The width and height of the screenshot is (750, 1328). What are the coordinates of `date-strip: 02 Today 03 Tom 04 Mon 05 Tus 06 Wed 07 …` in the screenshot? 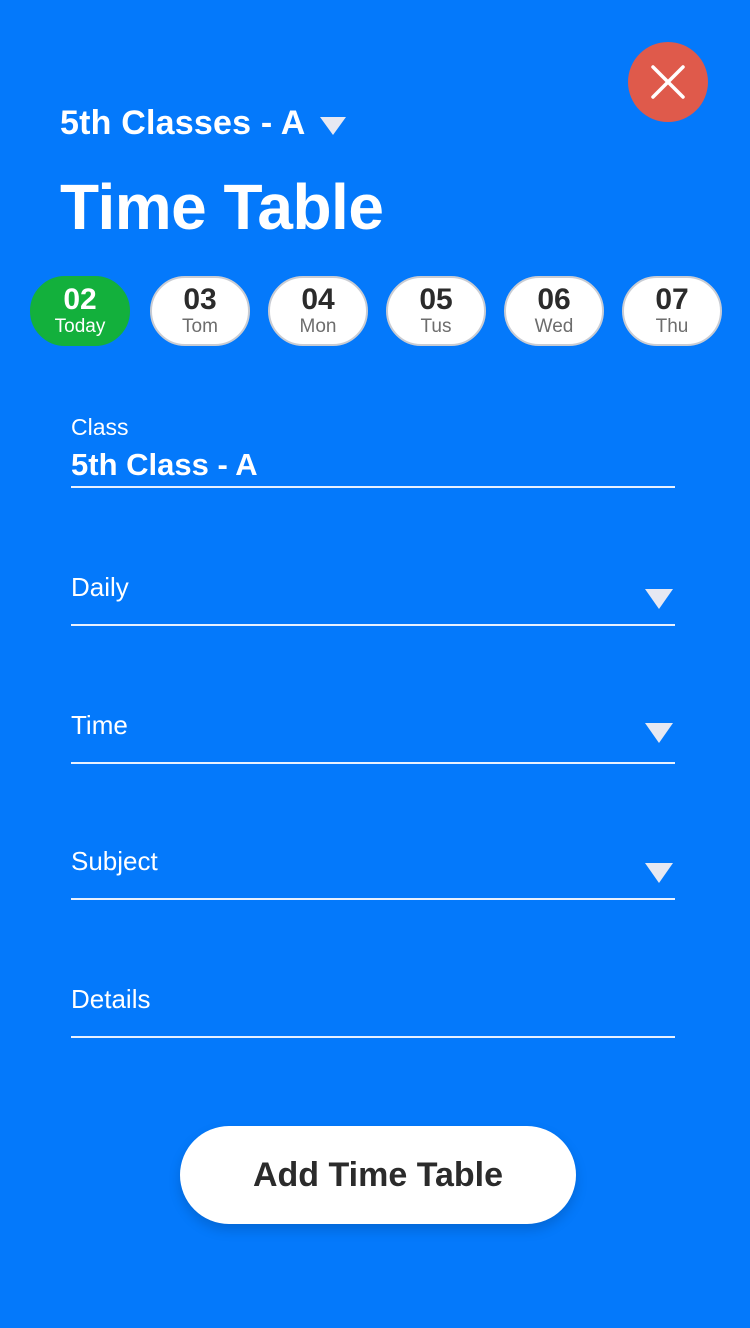 It's located at (380, 311).